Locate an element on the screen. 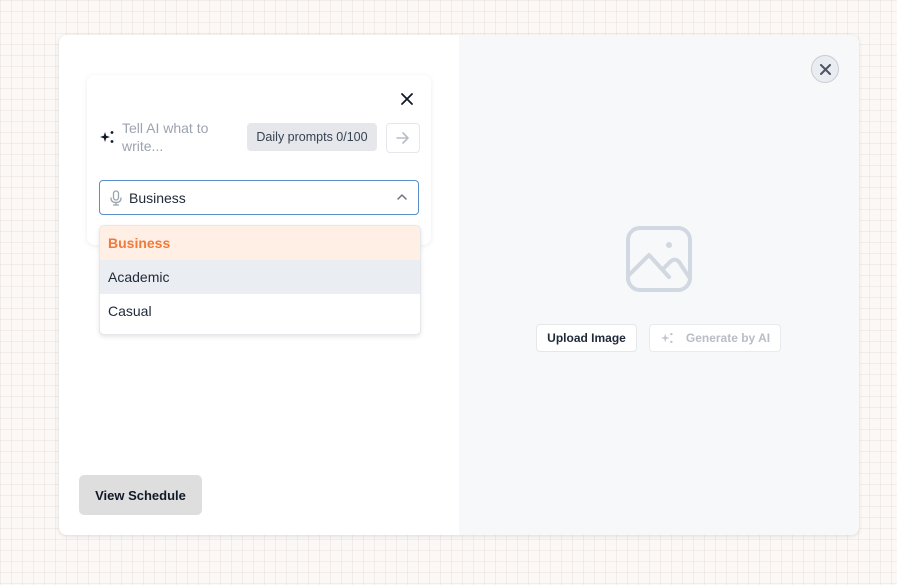 This screenshot has width=897, height=585. arrow-right-icon is located at coordinates (402, 138).